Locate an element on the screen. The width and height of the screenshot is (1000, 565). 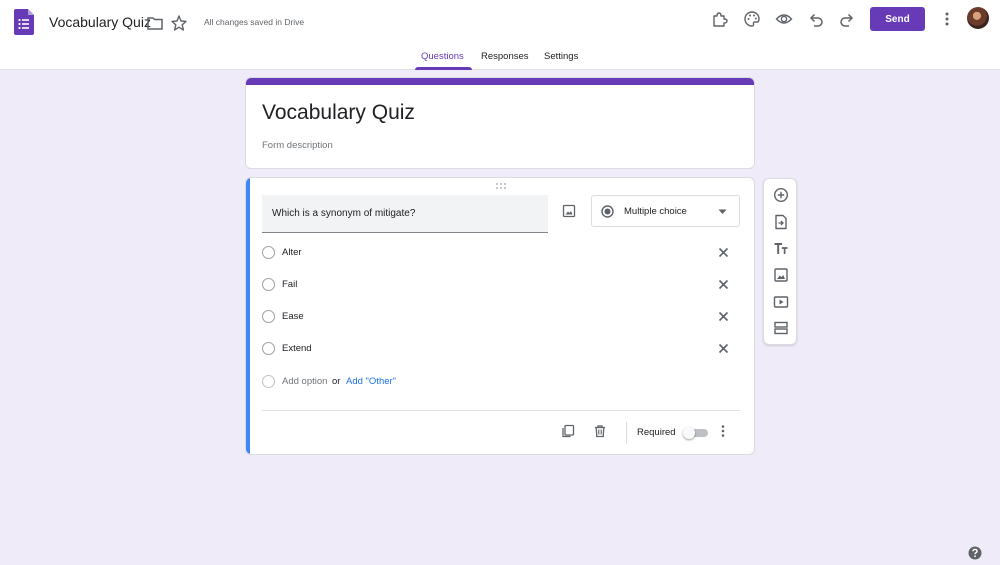
vertical-divider is located at coordinates (626, 433).